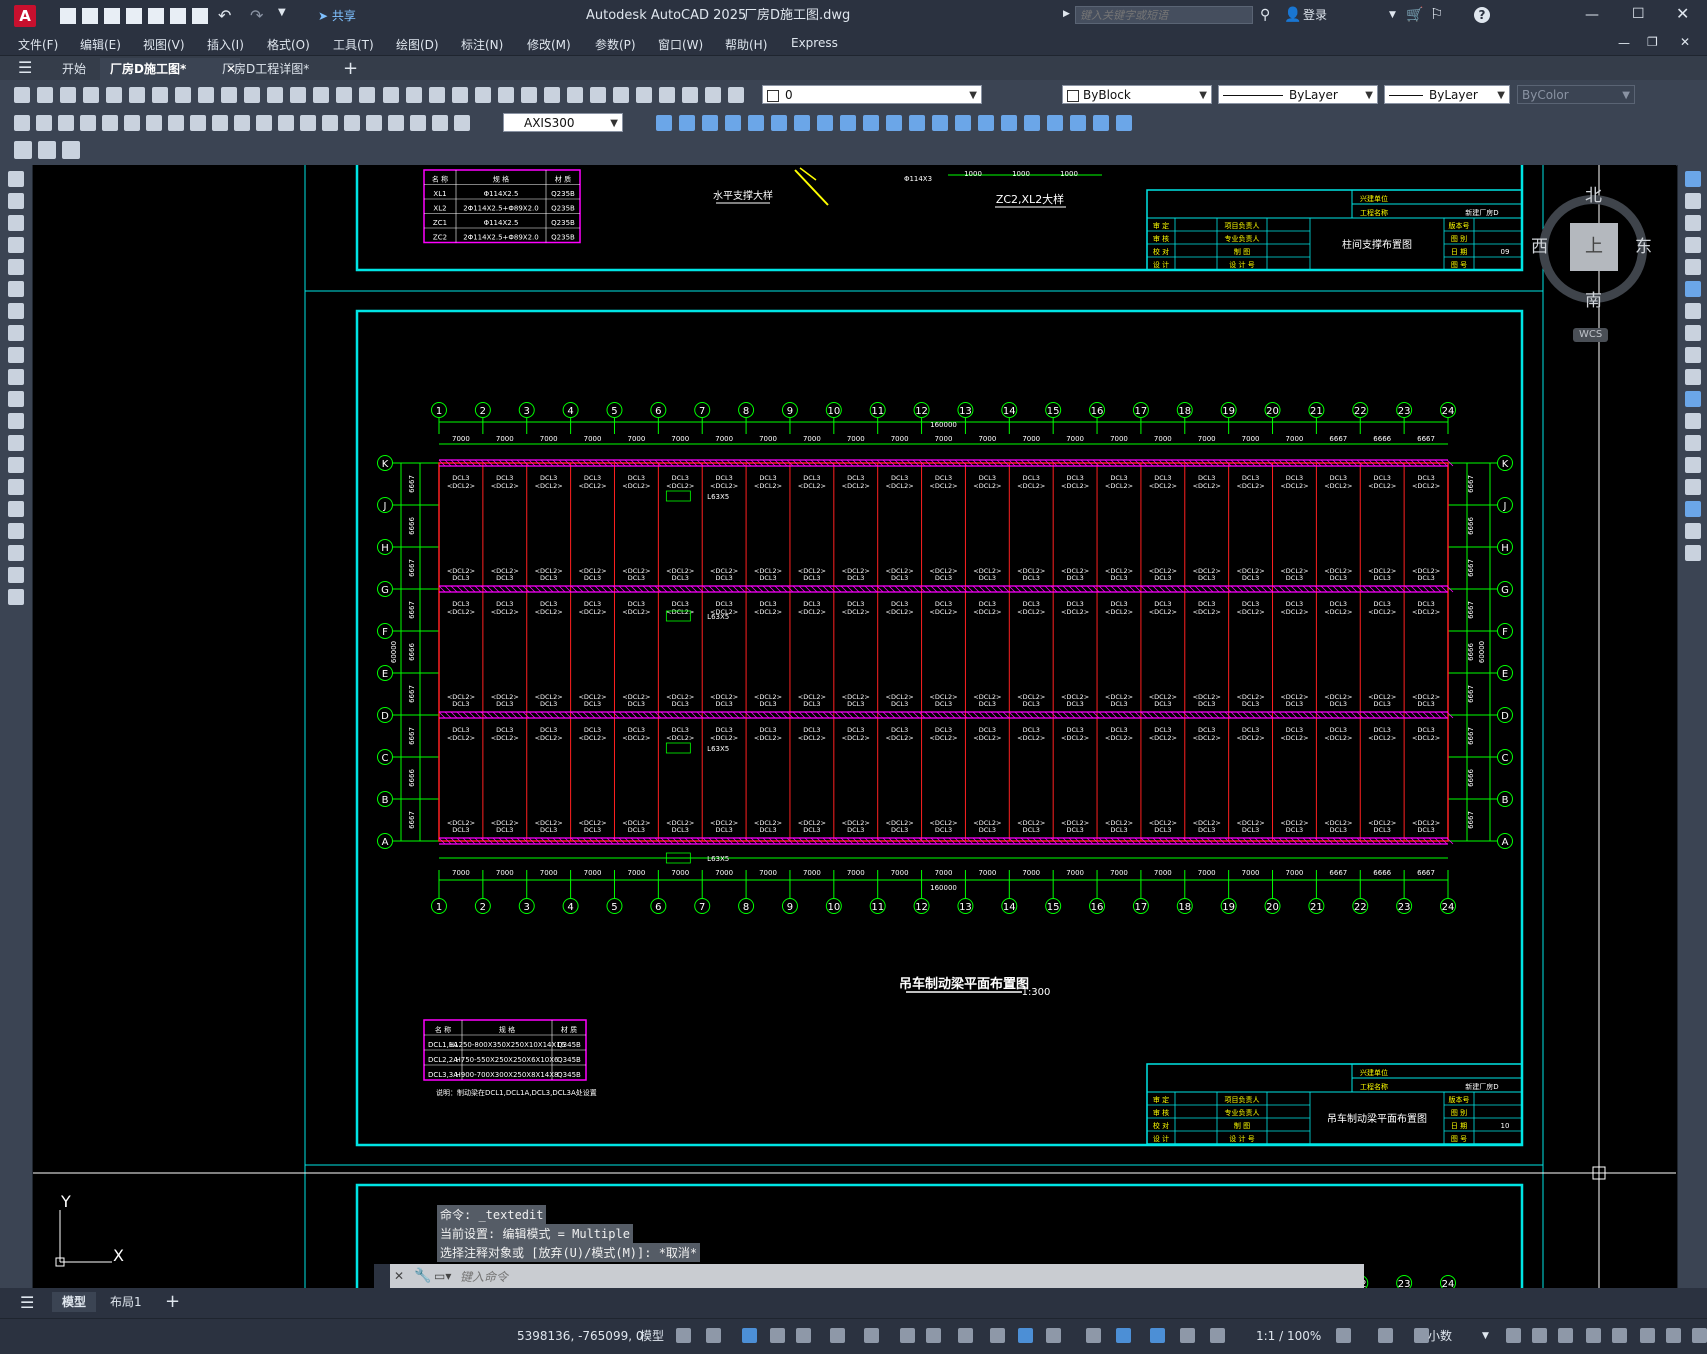 This screenshot has width=1707, height=1354. Describe the element at coordinates (460, 95) in the screenshot. I see `view-tool-4-icon` at that location.